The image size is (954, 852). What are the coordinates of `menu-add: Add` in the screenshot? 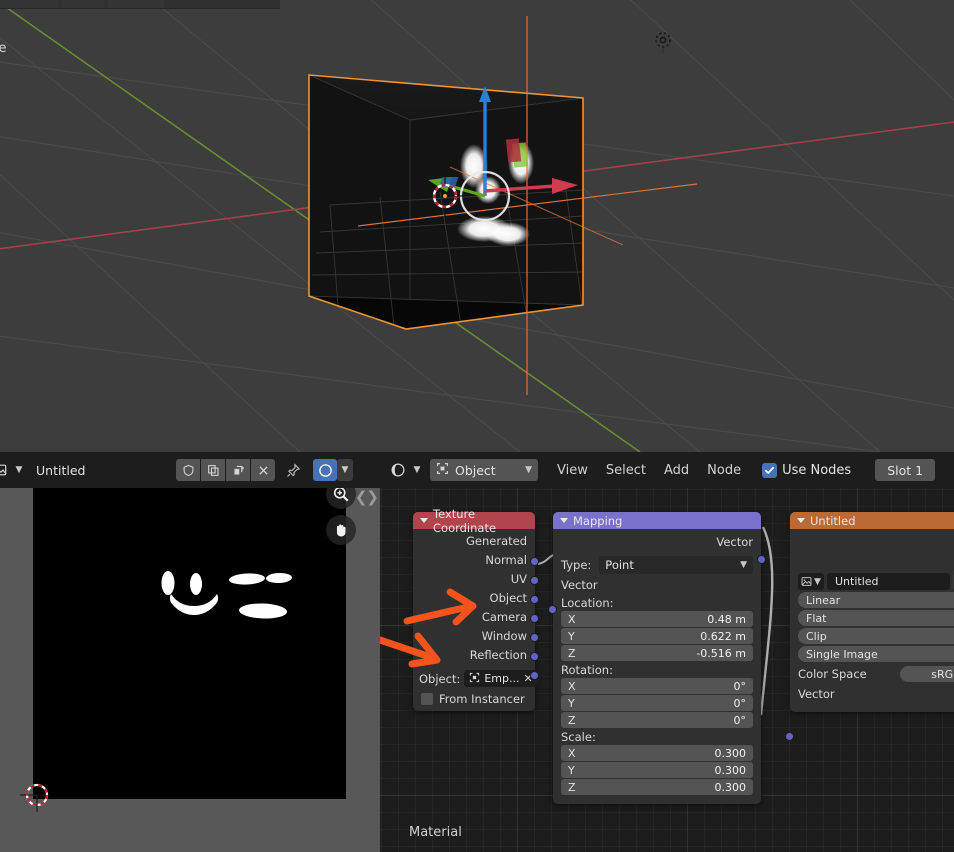 It's located at (676, 470).